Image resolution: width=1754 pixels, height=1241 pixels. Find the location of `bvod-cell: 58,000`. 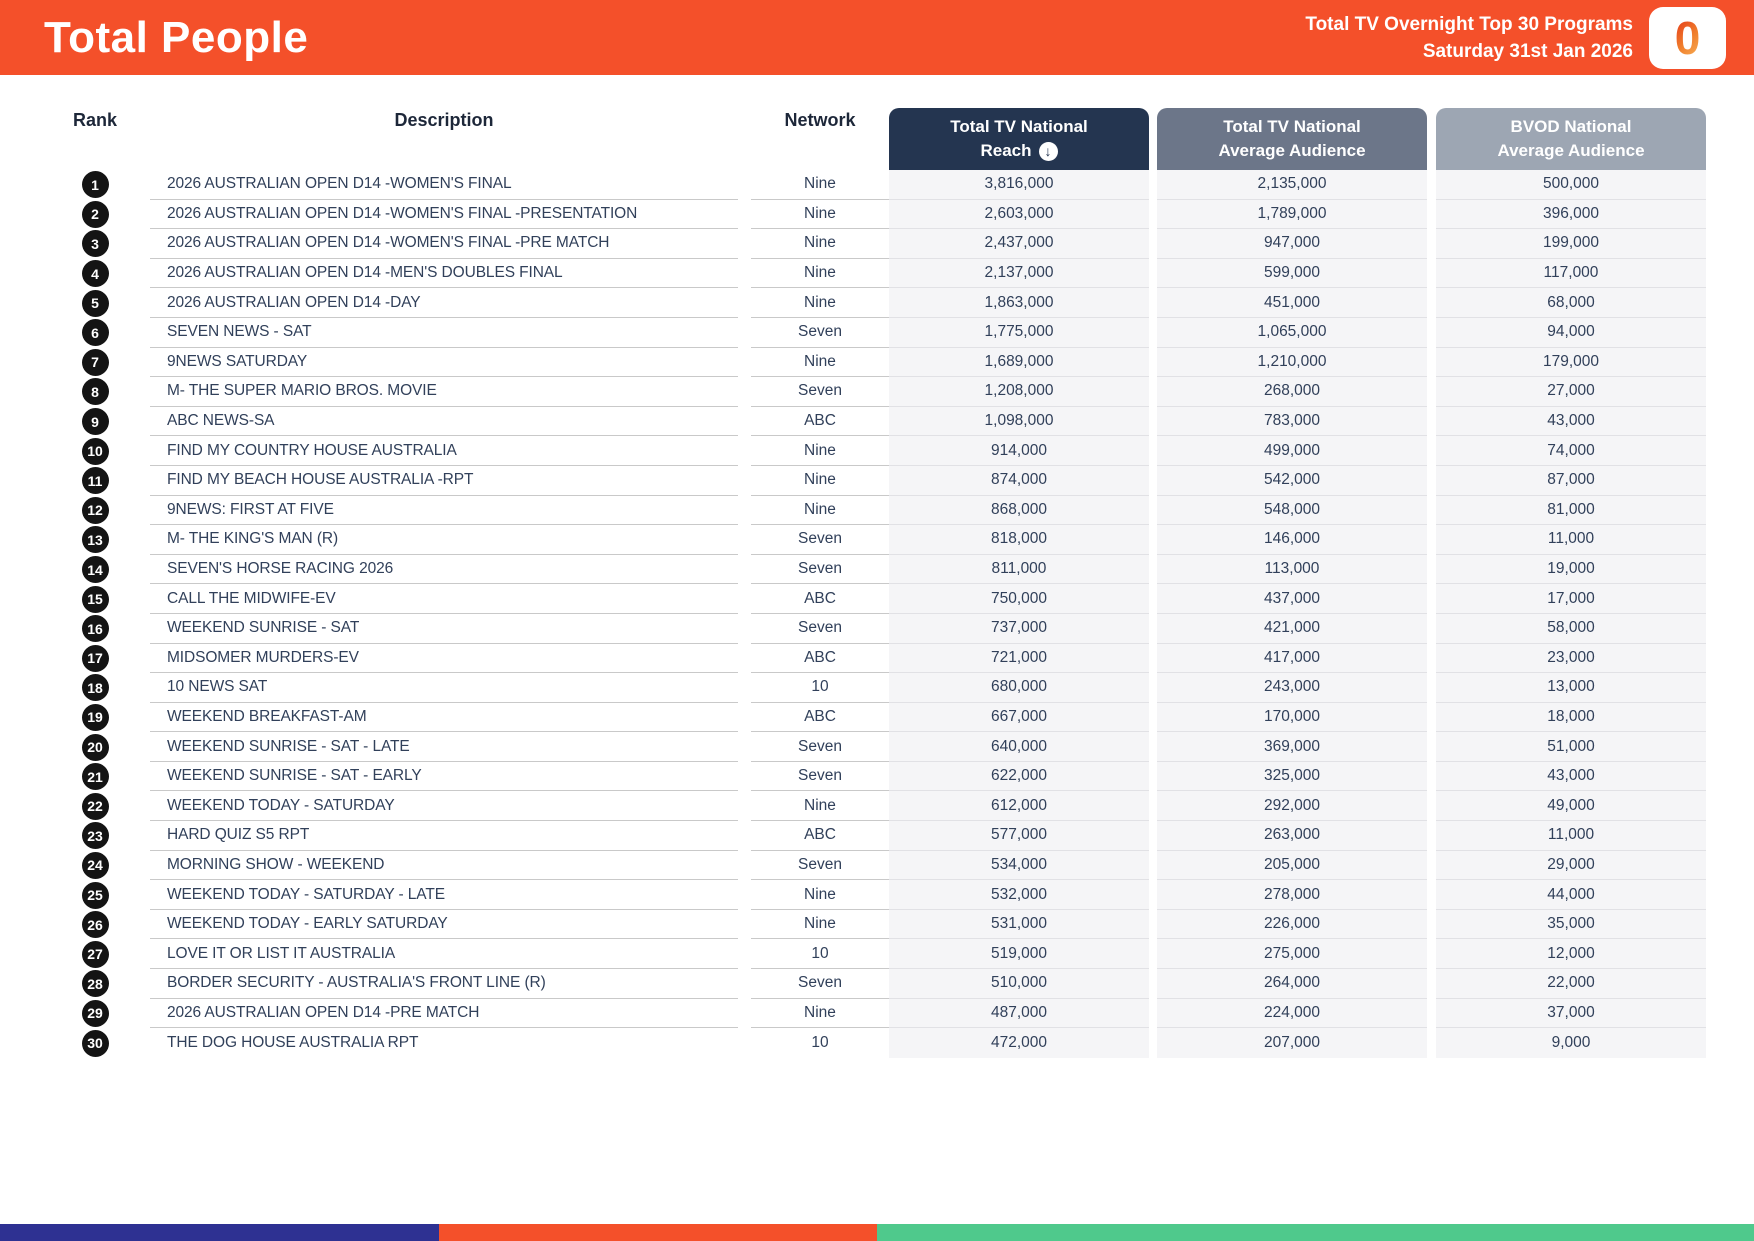

bvod-cell: 58,000 is located at coordinates (1571, 628).